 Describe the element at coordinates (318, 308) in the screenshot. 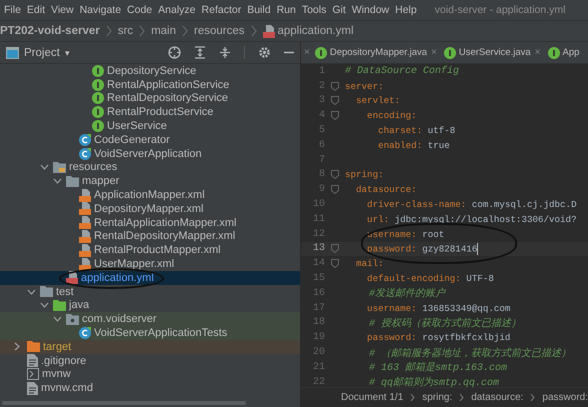

I see `line-number: 17` at that location.